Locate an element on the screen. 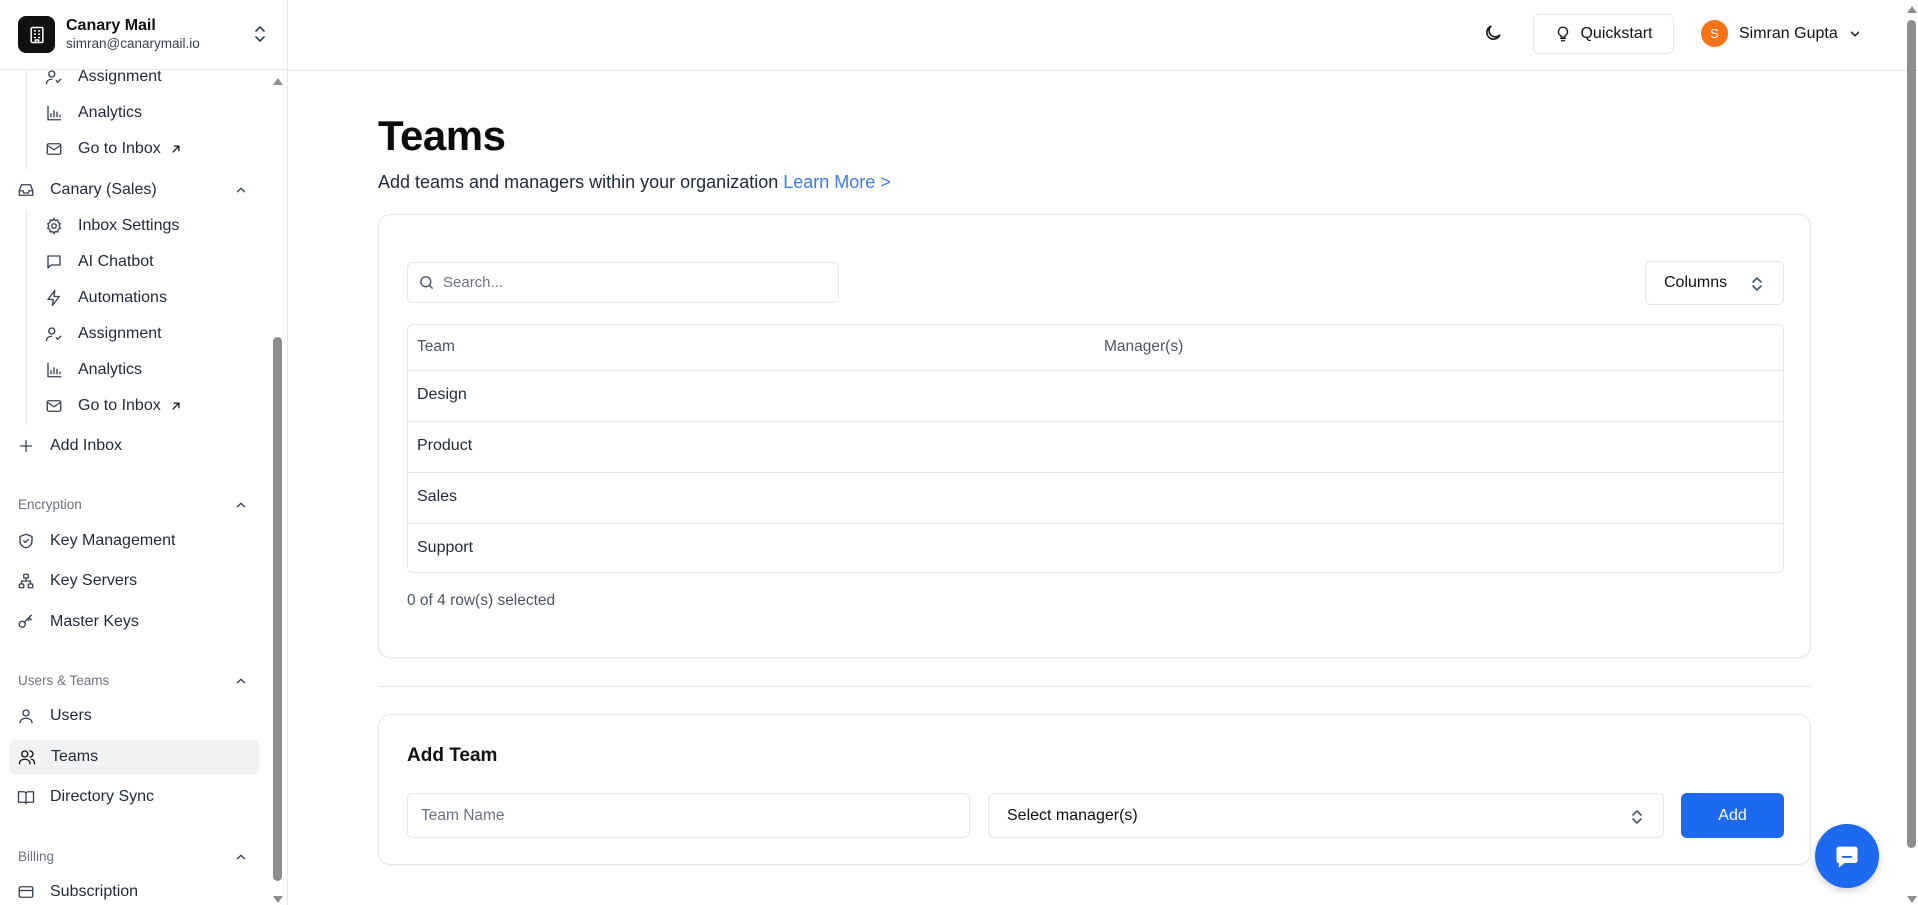 This screenshot has height=905, width=1918. table-row: Product is located at coordinates (1095, 447).